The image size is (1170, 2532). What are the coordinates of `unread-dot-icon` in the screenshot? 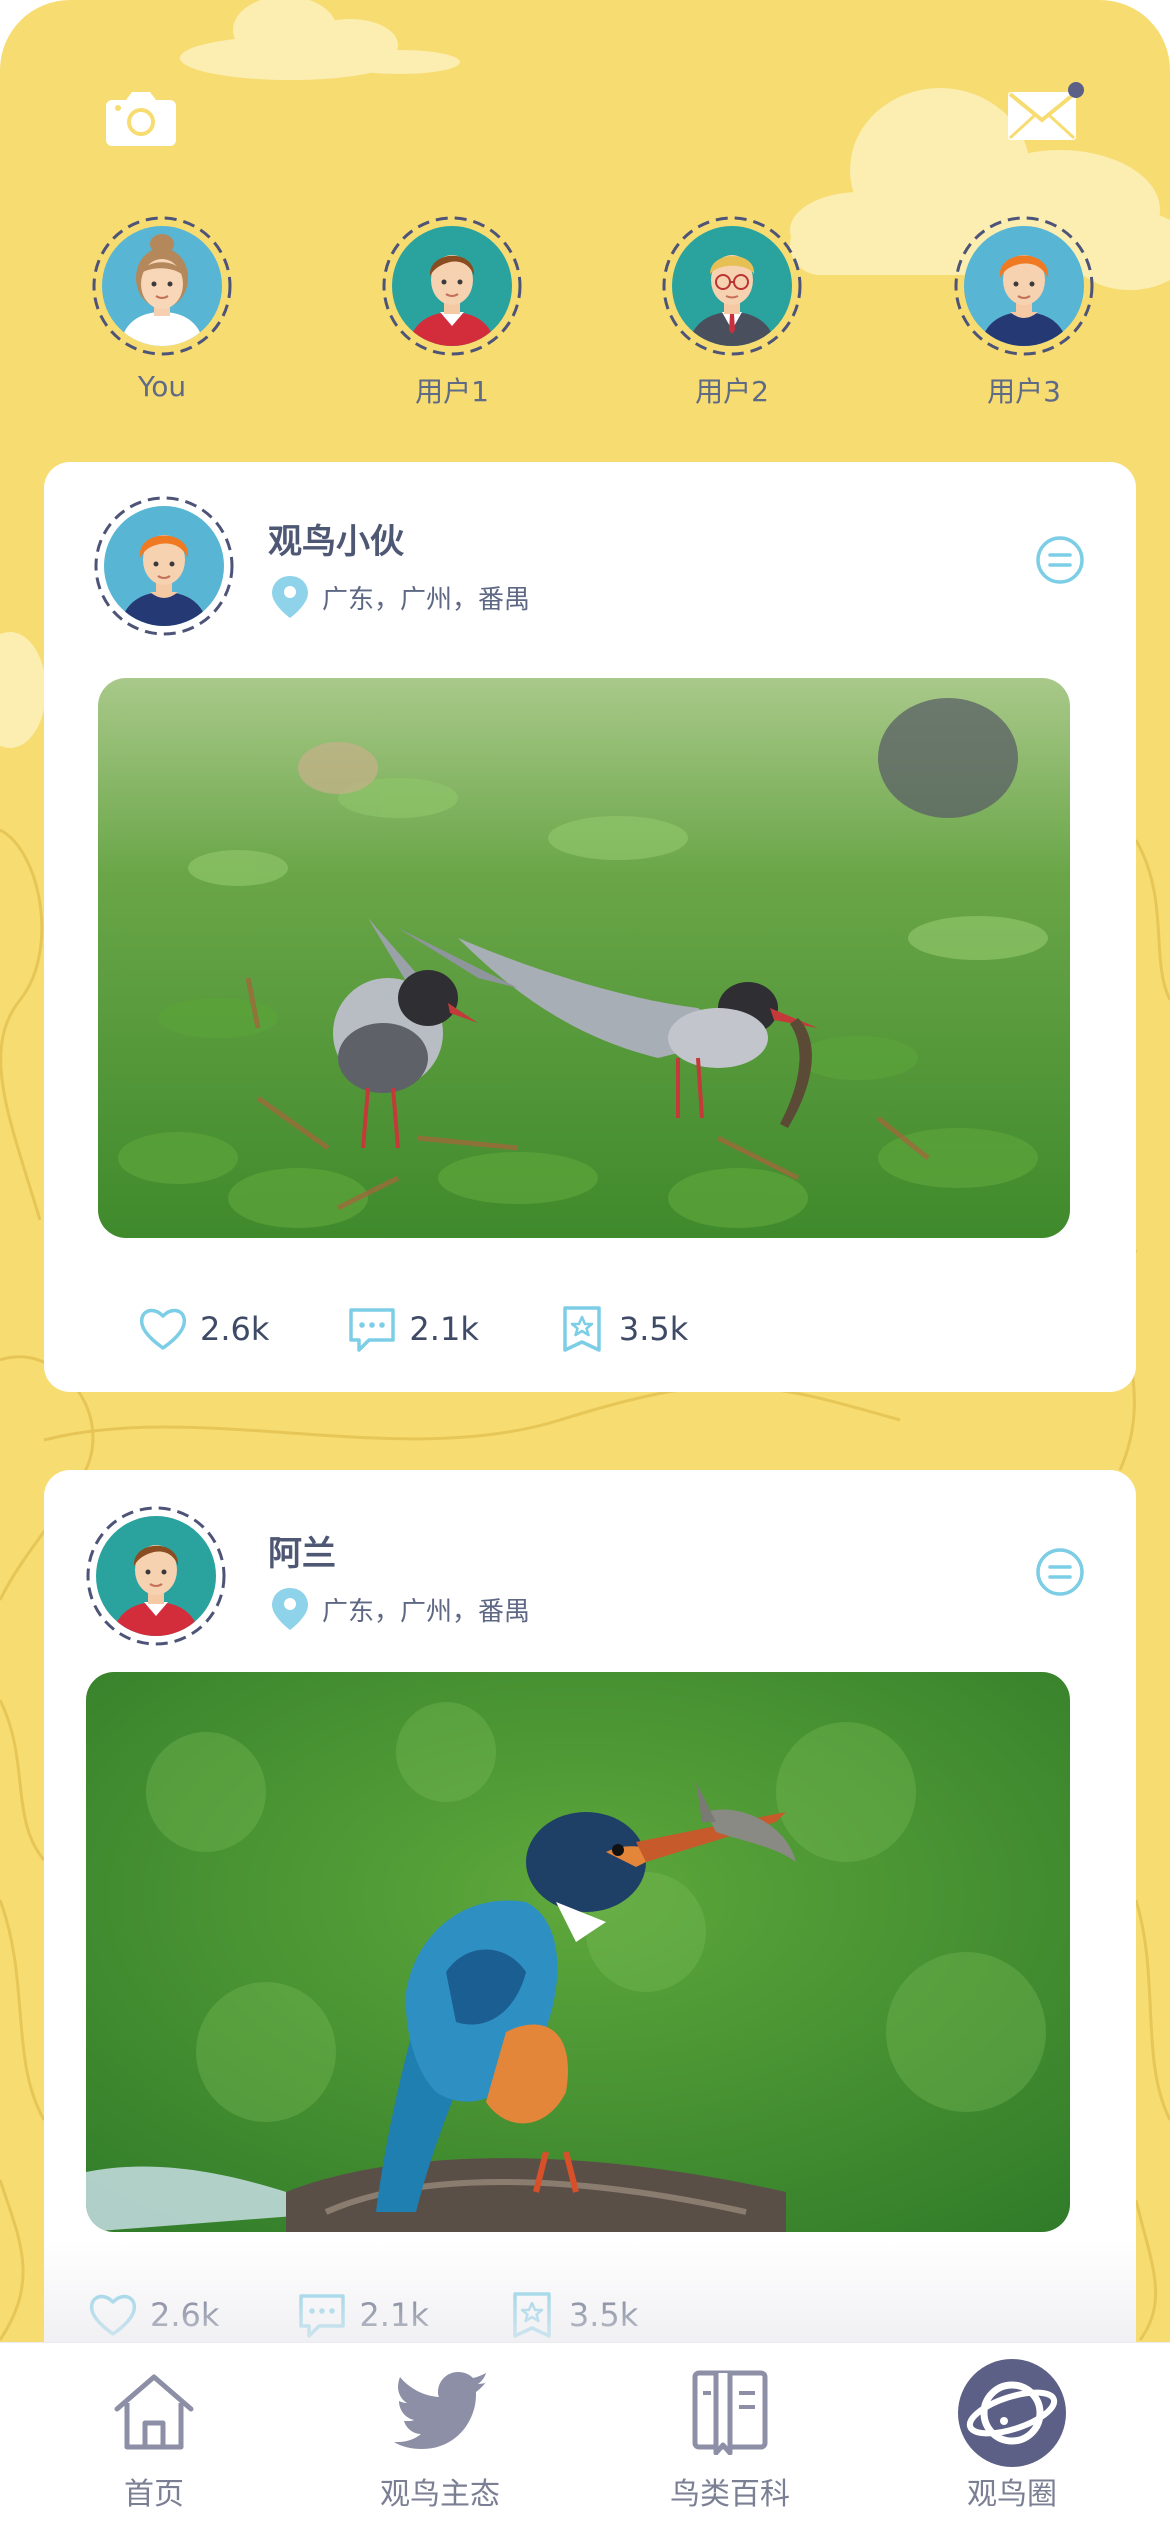 It's located at (1076, 90).